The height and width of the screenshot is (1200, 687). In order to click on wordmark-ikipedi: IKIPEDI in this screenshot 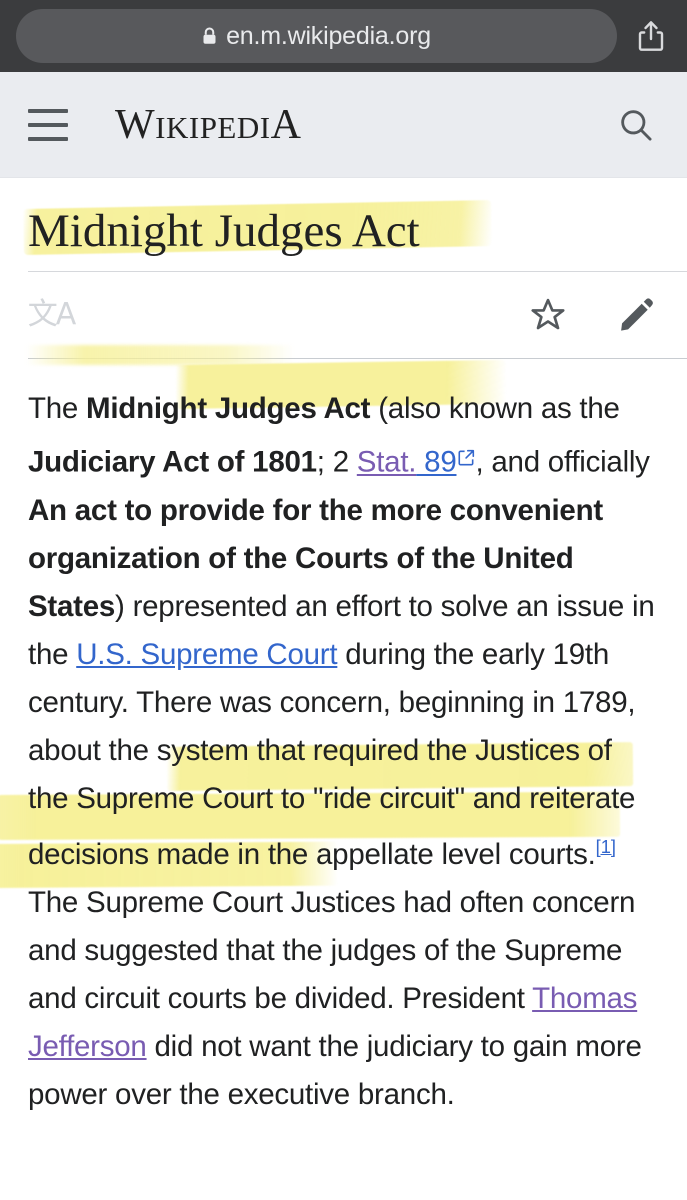, I will do `click(213, 127)`.